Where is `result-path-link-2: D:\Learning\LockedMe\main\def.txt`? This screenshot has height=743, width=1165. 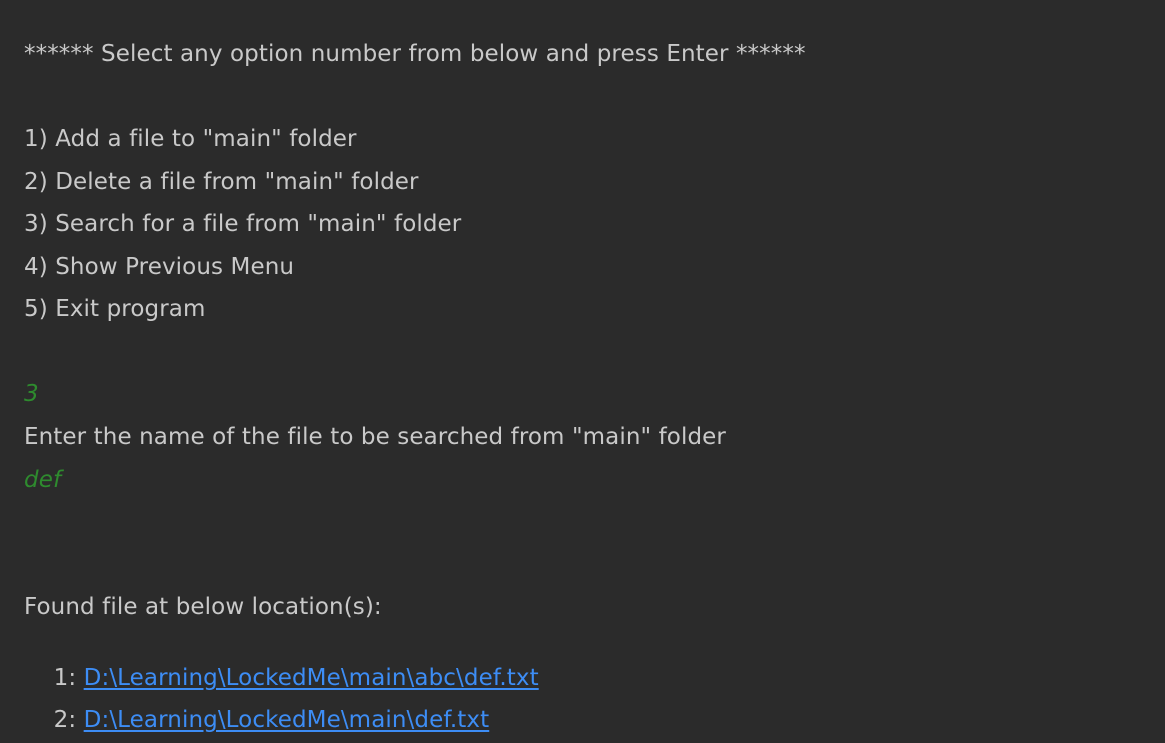
result-path-link-2: D:\Learning\LockedMe\main\def.txt is located at coordinates (287, 720).